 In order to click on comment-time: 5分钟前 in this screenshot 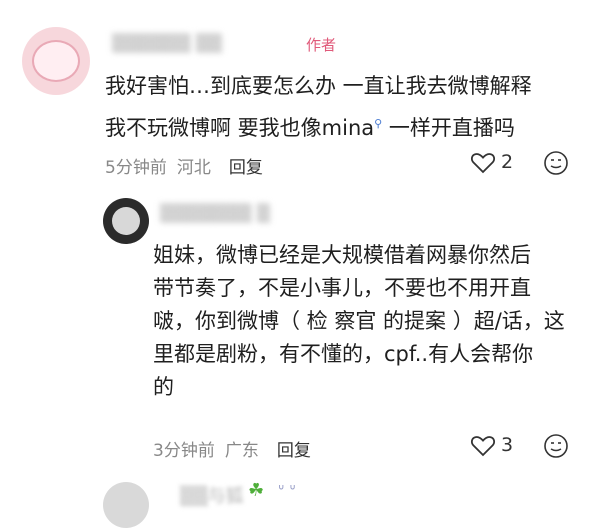, I will do `click(136, 168)`.